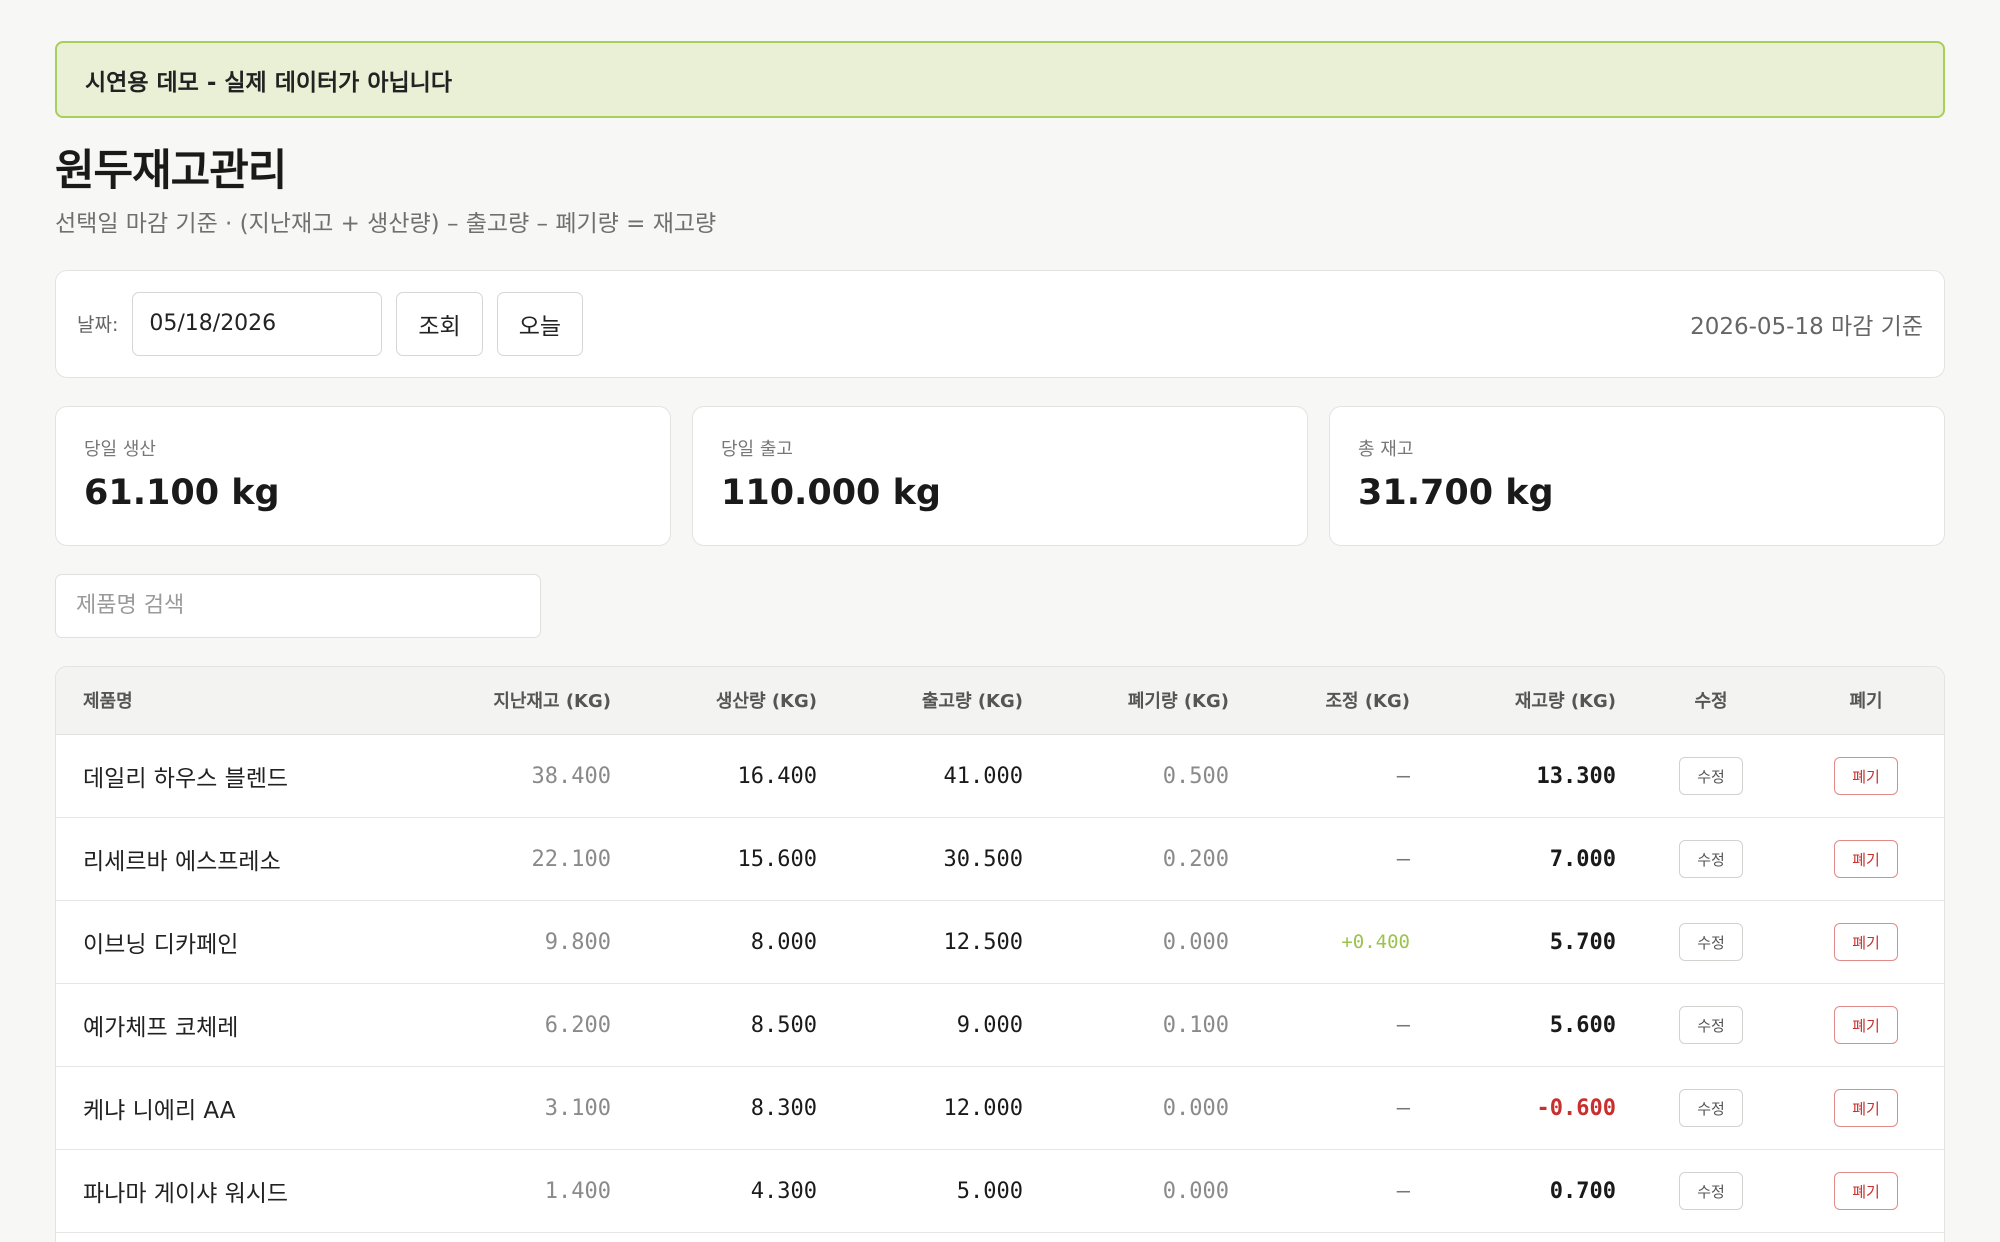 The width and height of the screenshot is (2000, 1242). I want to click on cell-shipment: 12.000, so click(983, 1108).